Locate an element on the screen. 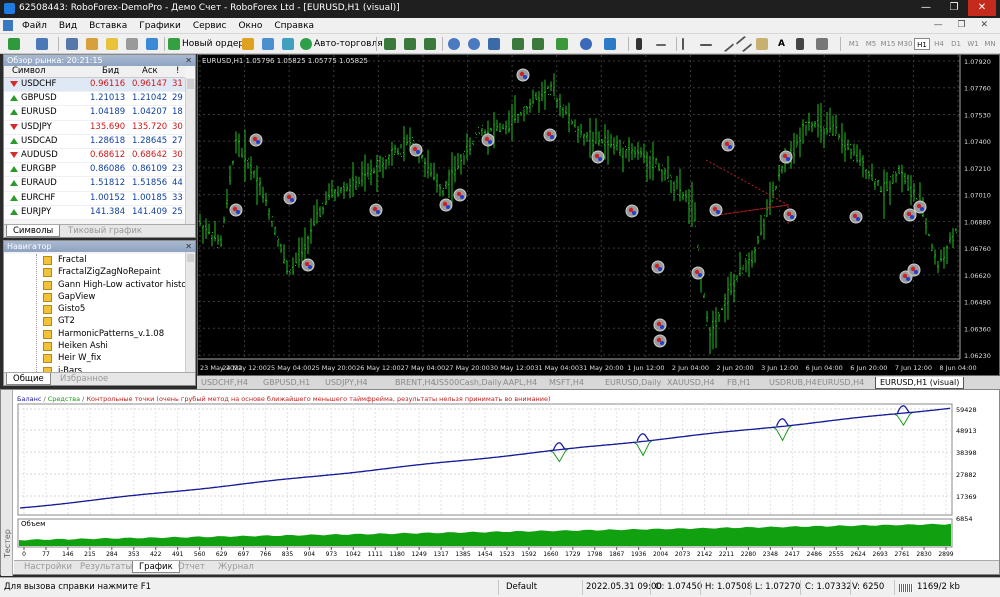 The image size is (1000, 597). text-label-icon is located at coordinates (800, 44).